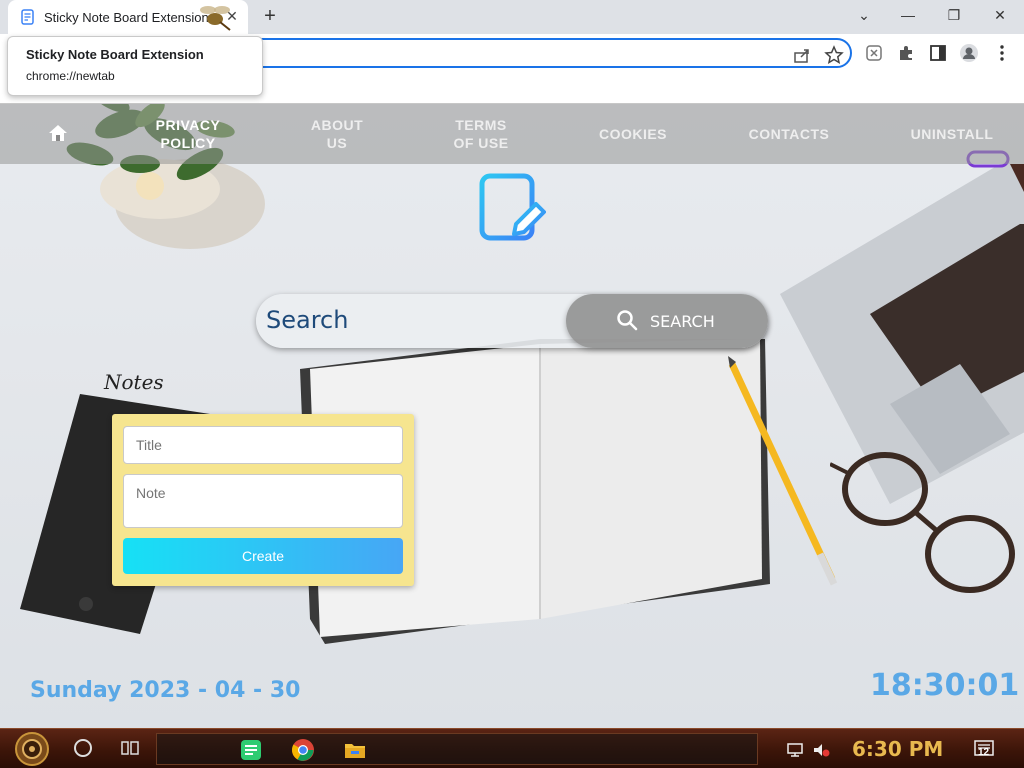 The width and height of the screenshot is (1024, 768). Describe the element at coordinates (27, 17) in the screenshot. I see `note-favicon-icon` at that location.